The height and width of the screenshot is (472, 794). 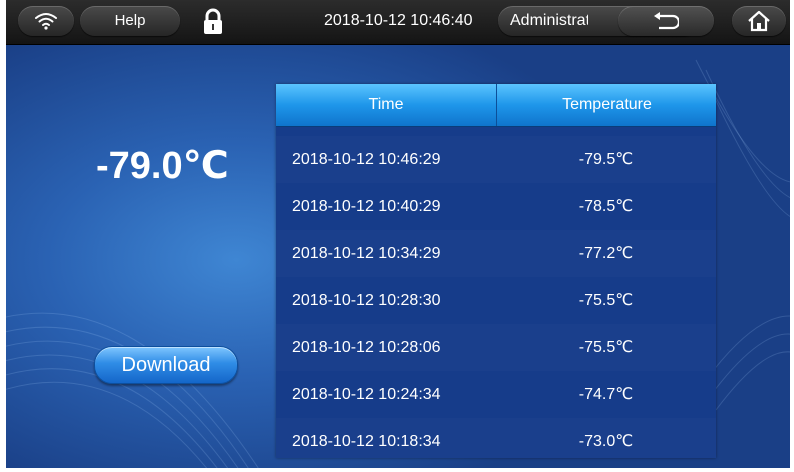 What do you see at coordinates (606, 105) in the screenshot?
I see `column-header-temperature: Temperature` at bounding box center [606, 105].